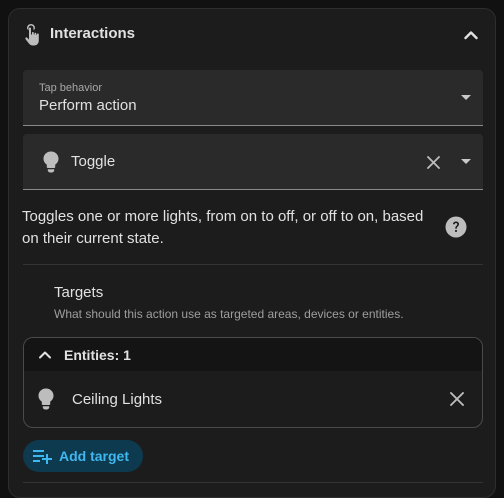 The width and height of the screenshot is (504, 498). What do you see at coordinates (70, 88) in the screenshot?
I see `tap-behavior-label: Tap behavior` at bounding box center [70, 88].